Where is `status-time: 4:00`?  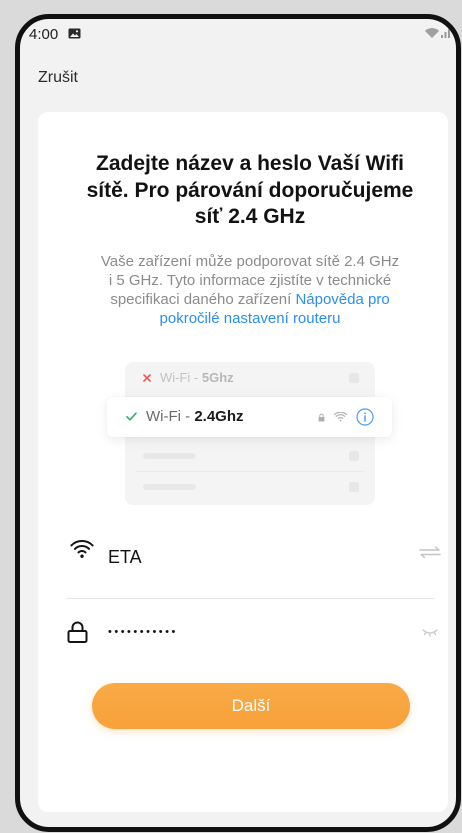
status-time: 4:00 is located at coordinates (44, 34).